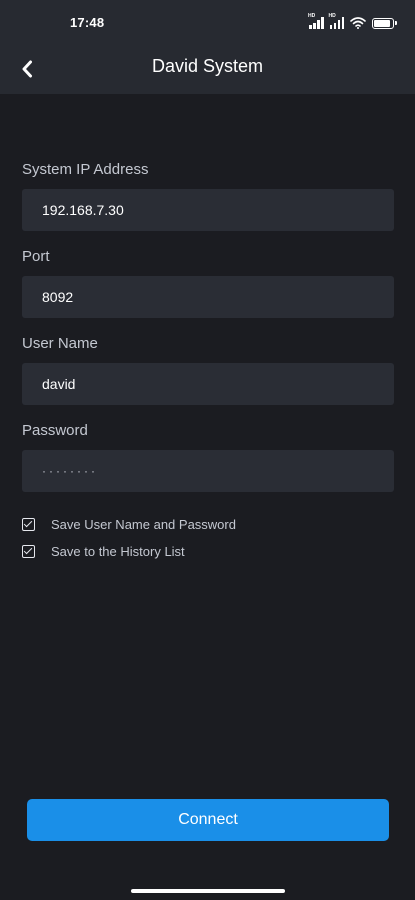 The image size is (415, 900). What do you see at coordinates (118, 551) in the screenshot?
I see `save-history-label: Save to the History List` at bounding box center [118, 551].